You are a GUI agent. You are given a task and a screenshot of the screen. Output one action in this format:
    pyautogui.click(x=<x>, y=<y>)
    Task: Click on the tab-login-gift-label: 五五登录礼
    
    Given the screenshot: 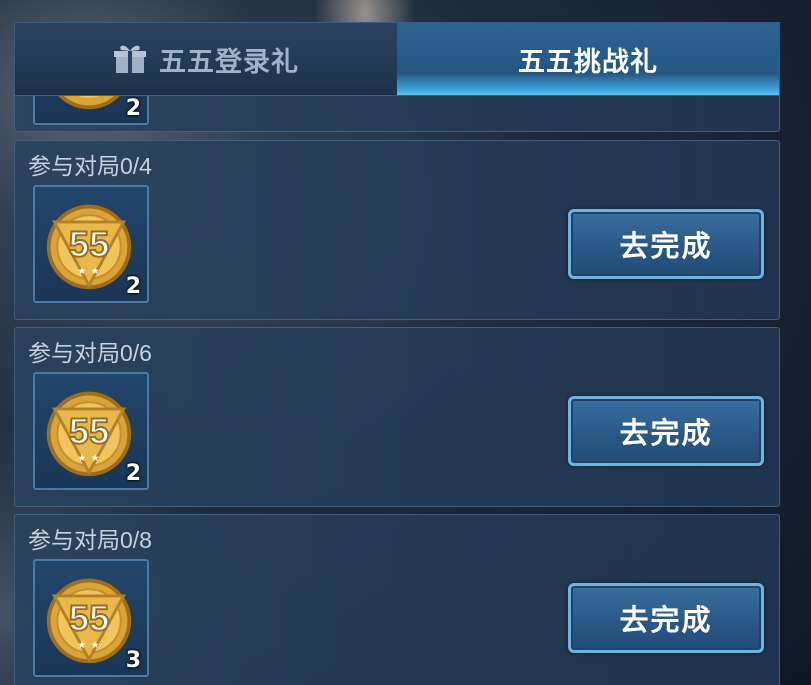 What is the action you would take?
    pyautogui.click(x=229, y=62)
    